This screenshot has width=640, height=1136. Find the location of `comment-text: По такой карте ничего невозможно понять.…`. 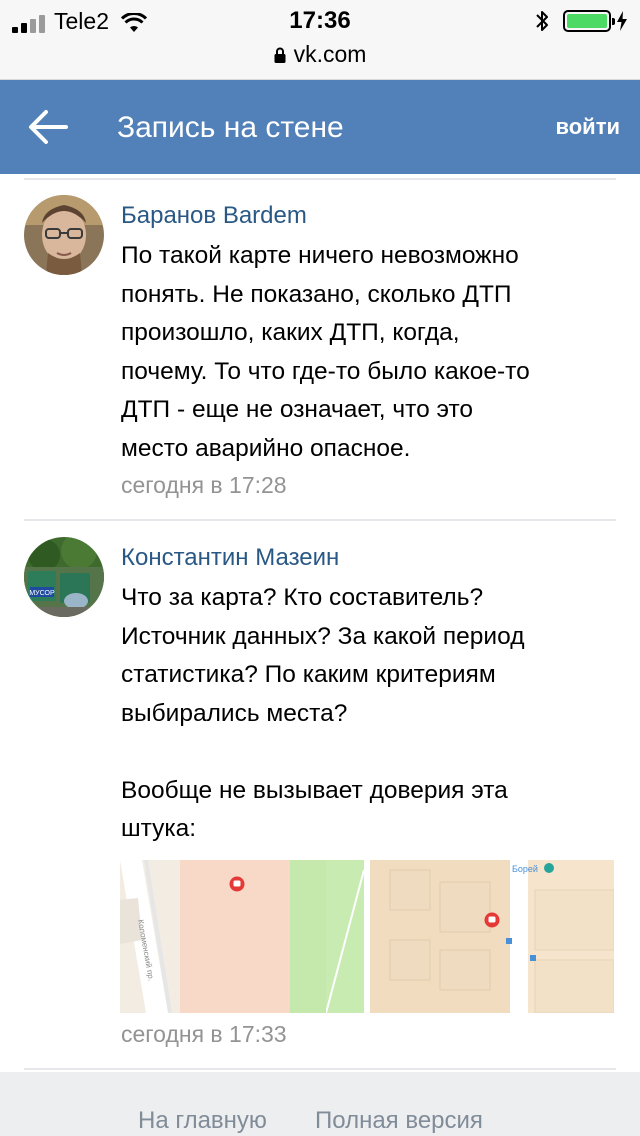

comment-text: По такой карте ничего невозможно понять.… is located at coordinates (325, 352).